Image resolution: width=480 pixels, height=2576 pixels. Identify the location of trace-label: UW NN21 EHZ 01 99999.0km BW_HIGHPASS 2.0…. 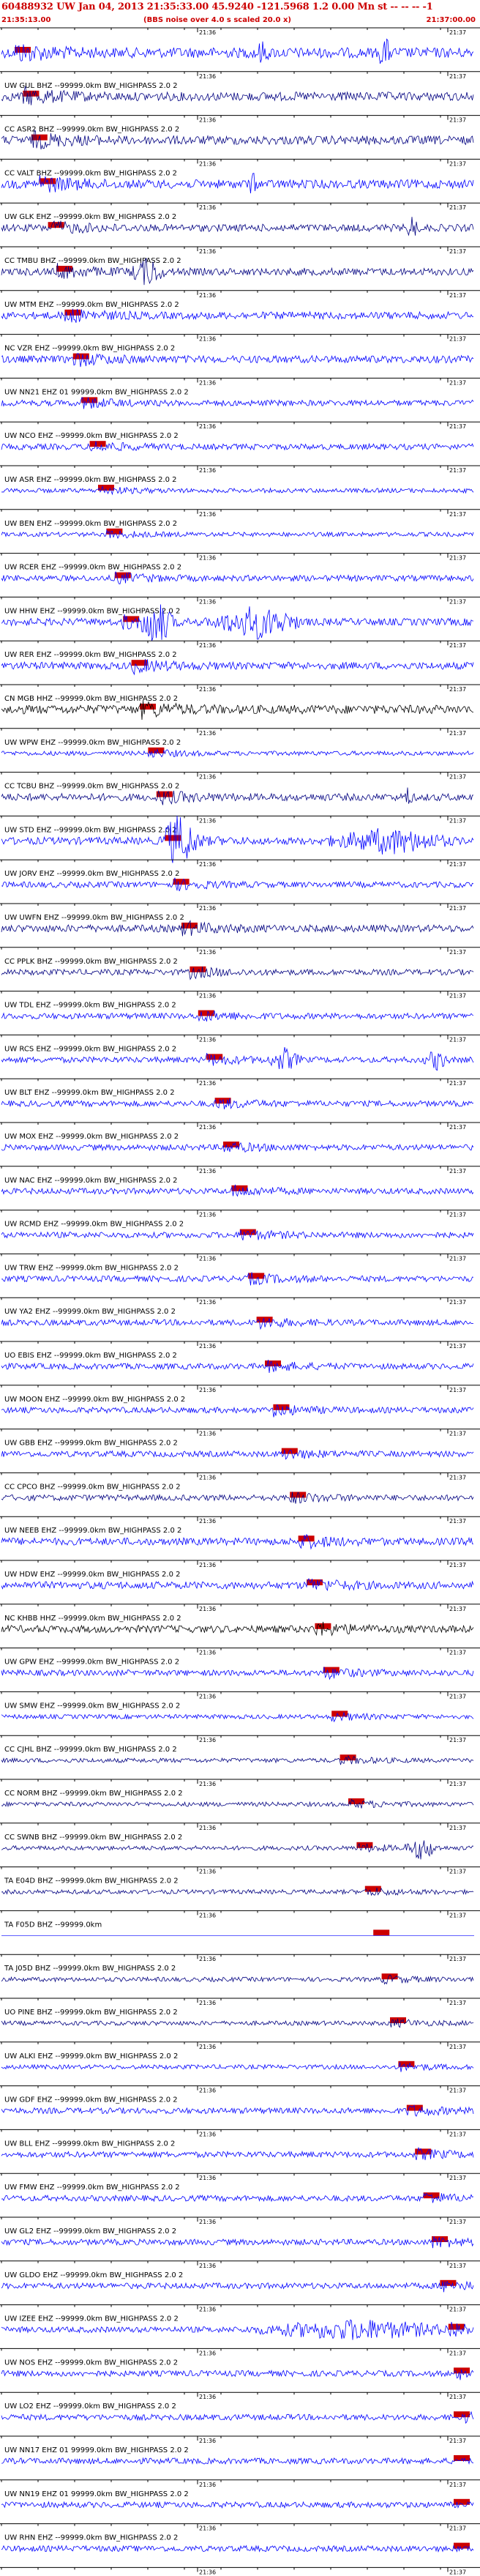
(96, 392).